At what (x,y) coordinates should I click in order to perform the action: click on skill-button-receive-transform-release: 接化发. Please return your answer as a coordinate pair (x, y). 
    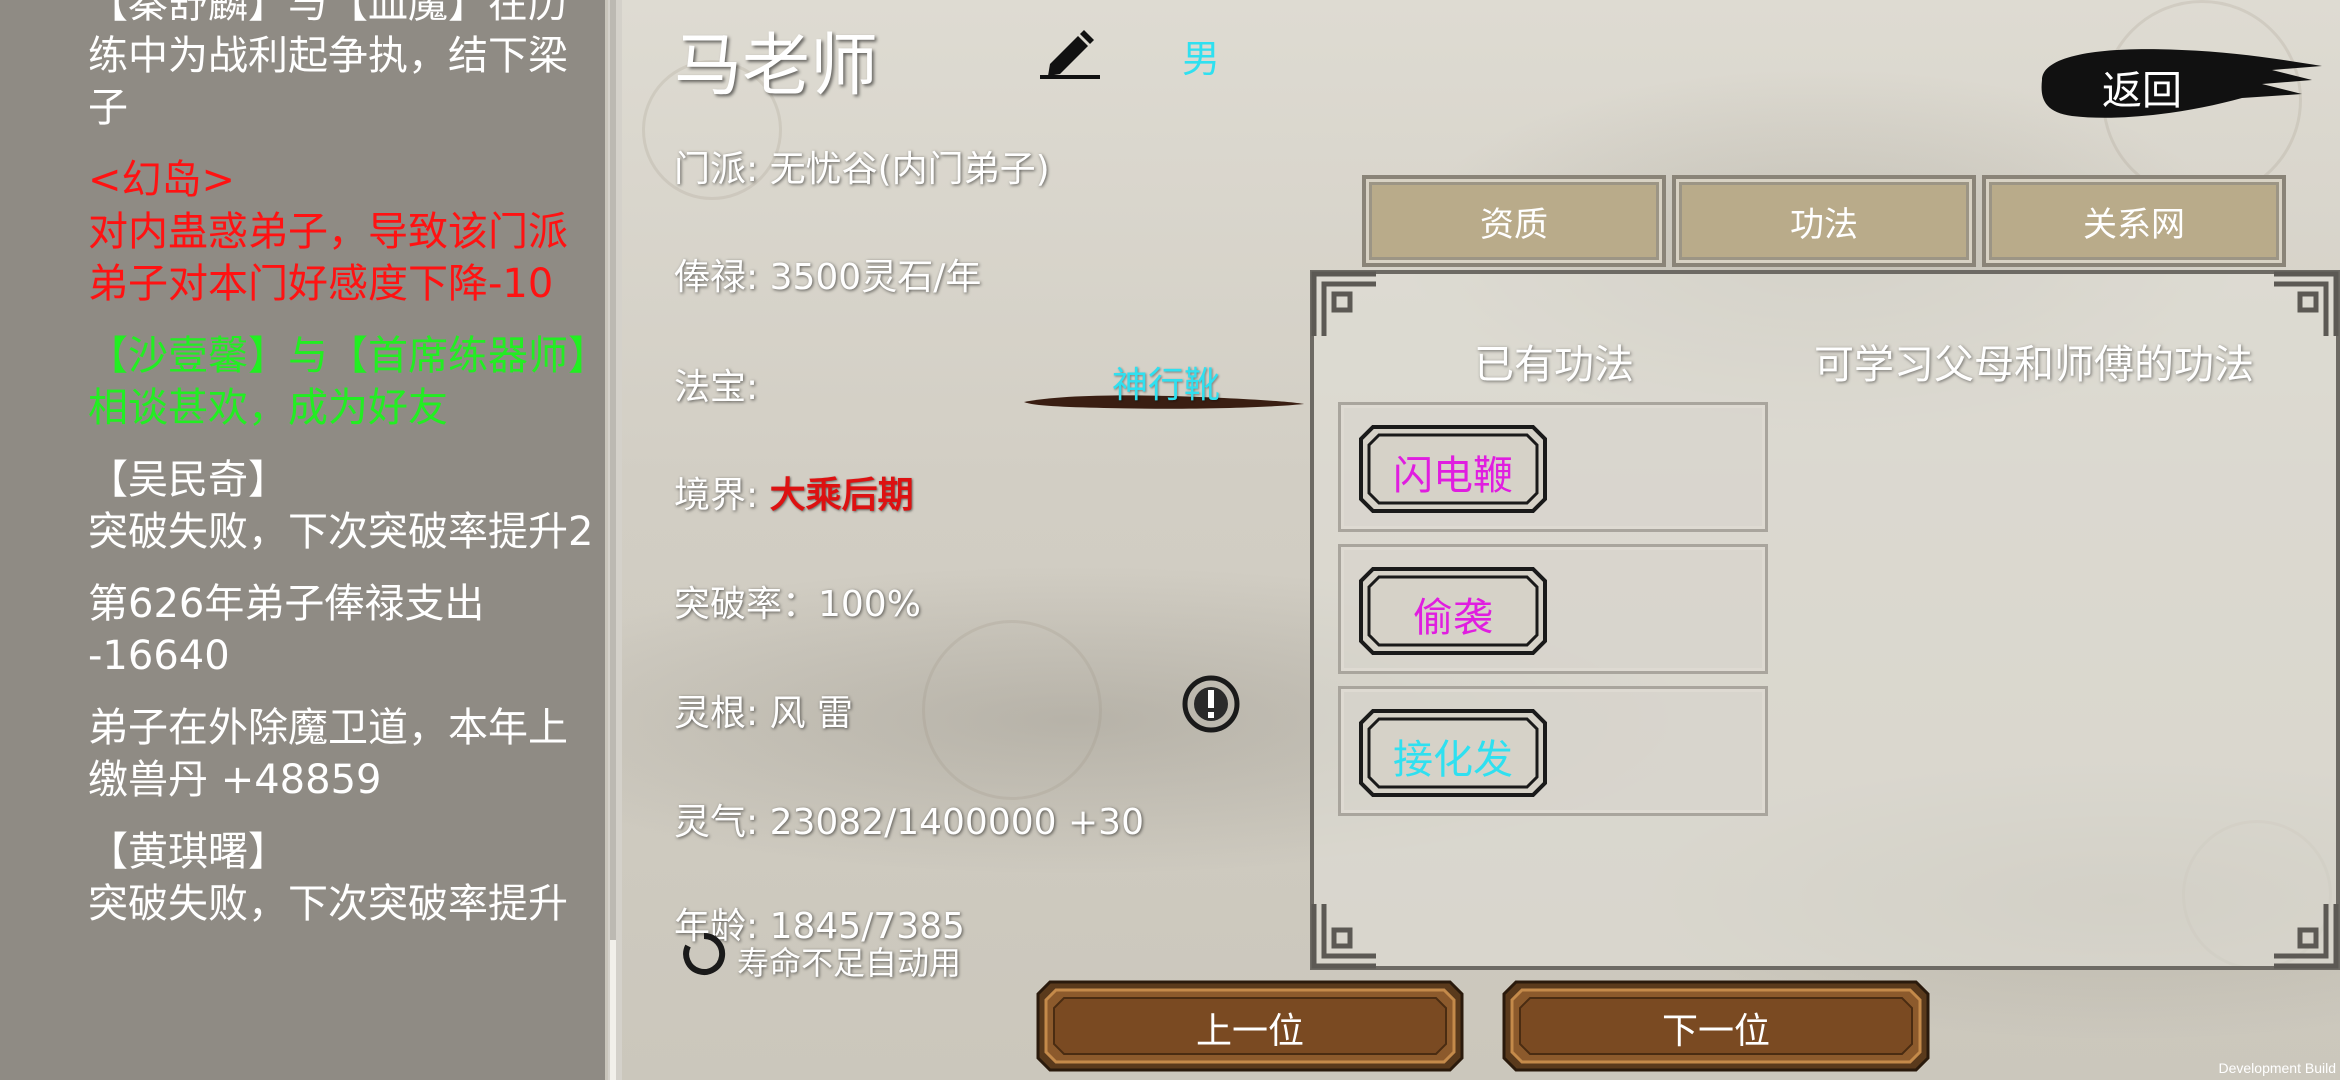
    Looking at the image, I should click on (1453, 753).